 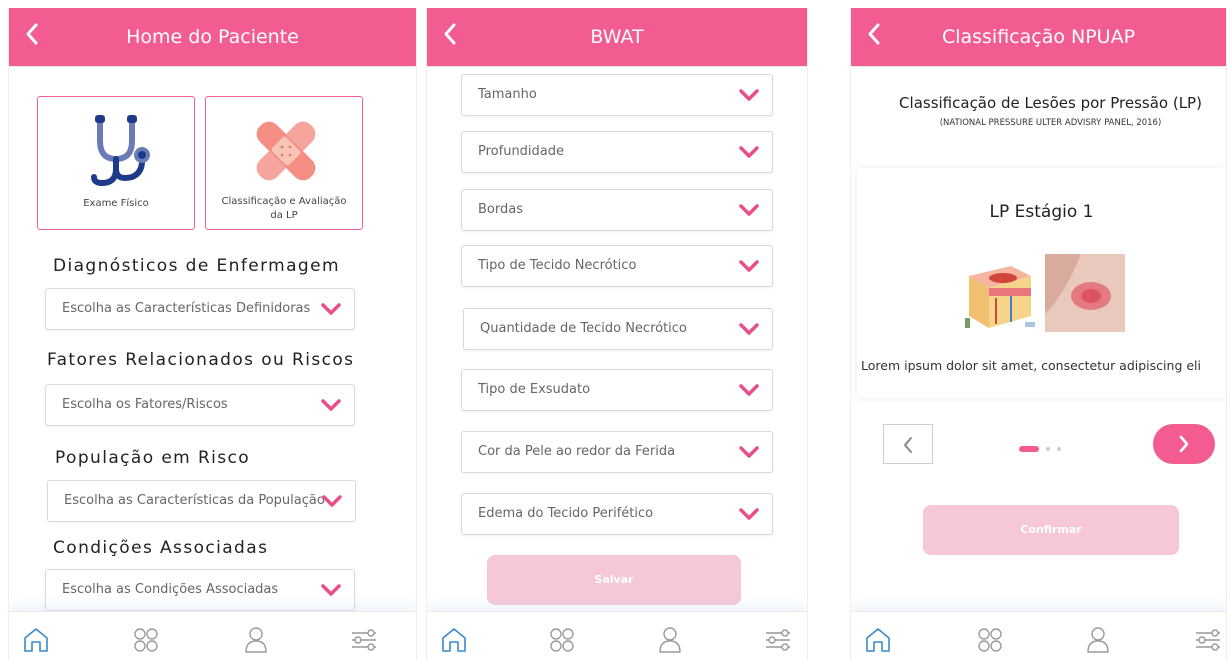 I want to click on carousel-prev-button, so click(x=908, y=444).